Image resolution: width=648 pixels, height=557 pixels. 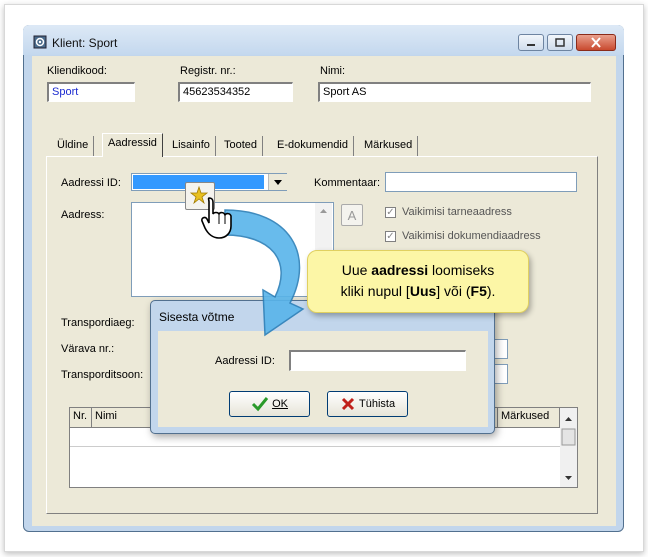 I want to click on nimi-label: Nimi:, so click(x=333, y=71).